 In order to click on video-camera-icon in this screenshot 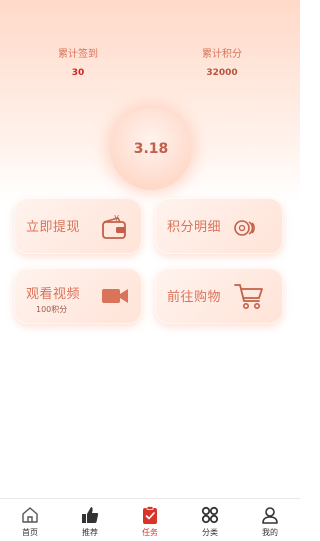, I will do `click(115, 296)`.